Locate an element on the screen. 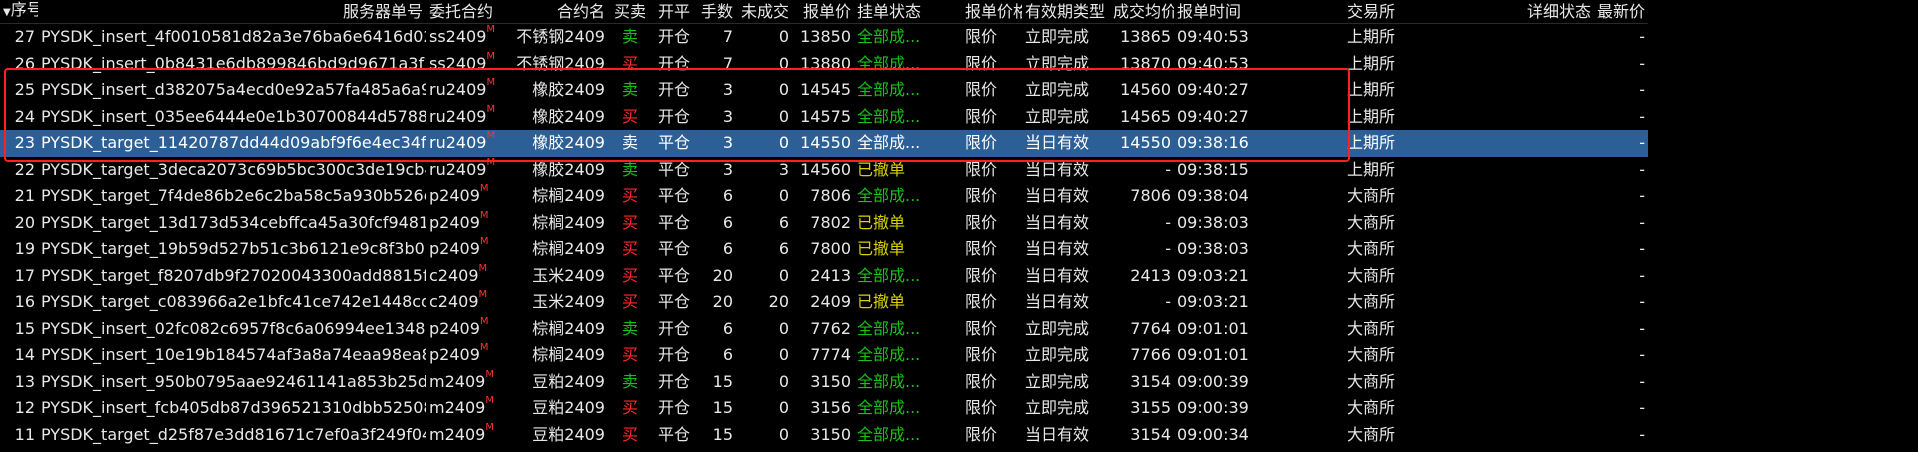  cell-price: 7800 is located at coordinates (830, 248).